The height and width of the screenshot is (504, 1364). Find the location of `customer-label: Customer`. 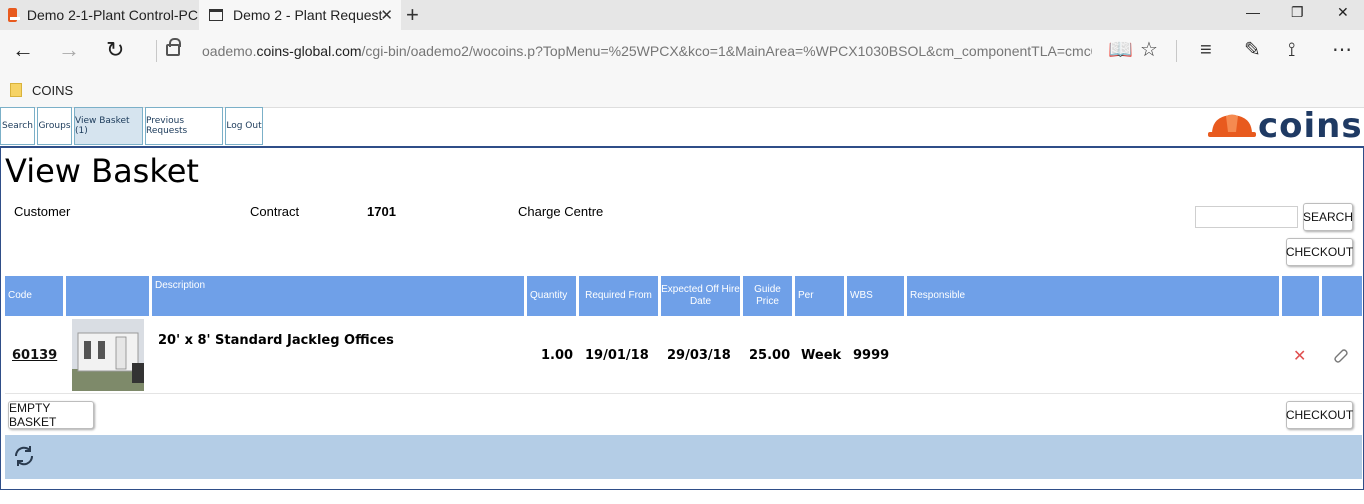

customer-label: Customer is located at coordinates (42, 211).